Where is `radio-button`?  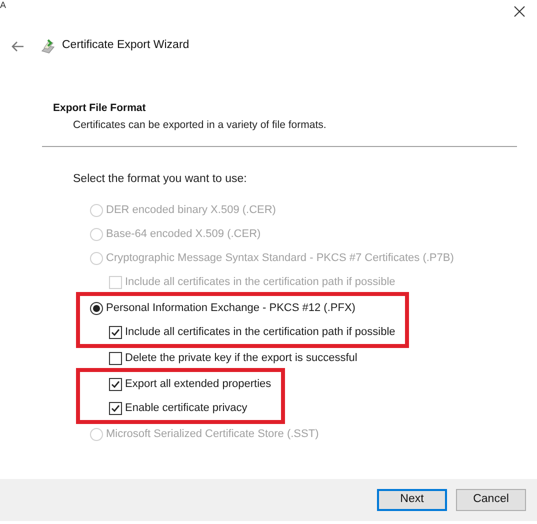
radio-button is located at coordinates (96, 308).